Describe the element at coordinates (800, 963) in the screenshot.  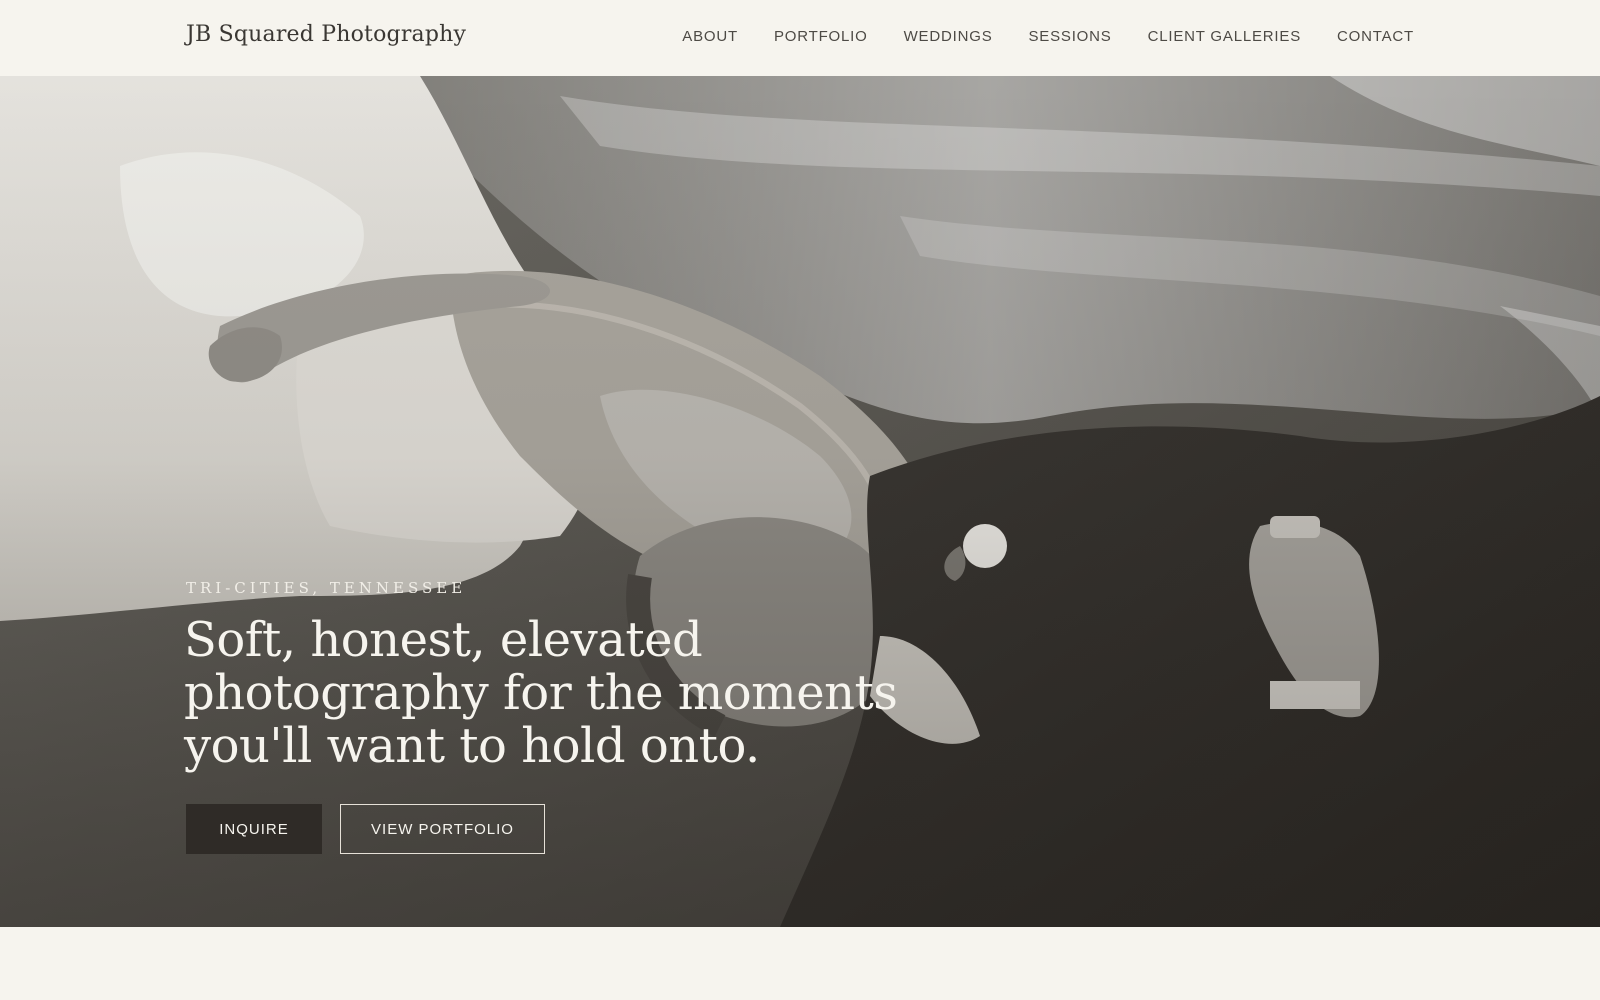
I see `page-below-hero` at that location.